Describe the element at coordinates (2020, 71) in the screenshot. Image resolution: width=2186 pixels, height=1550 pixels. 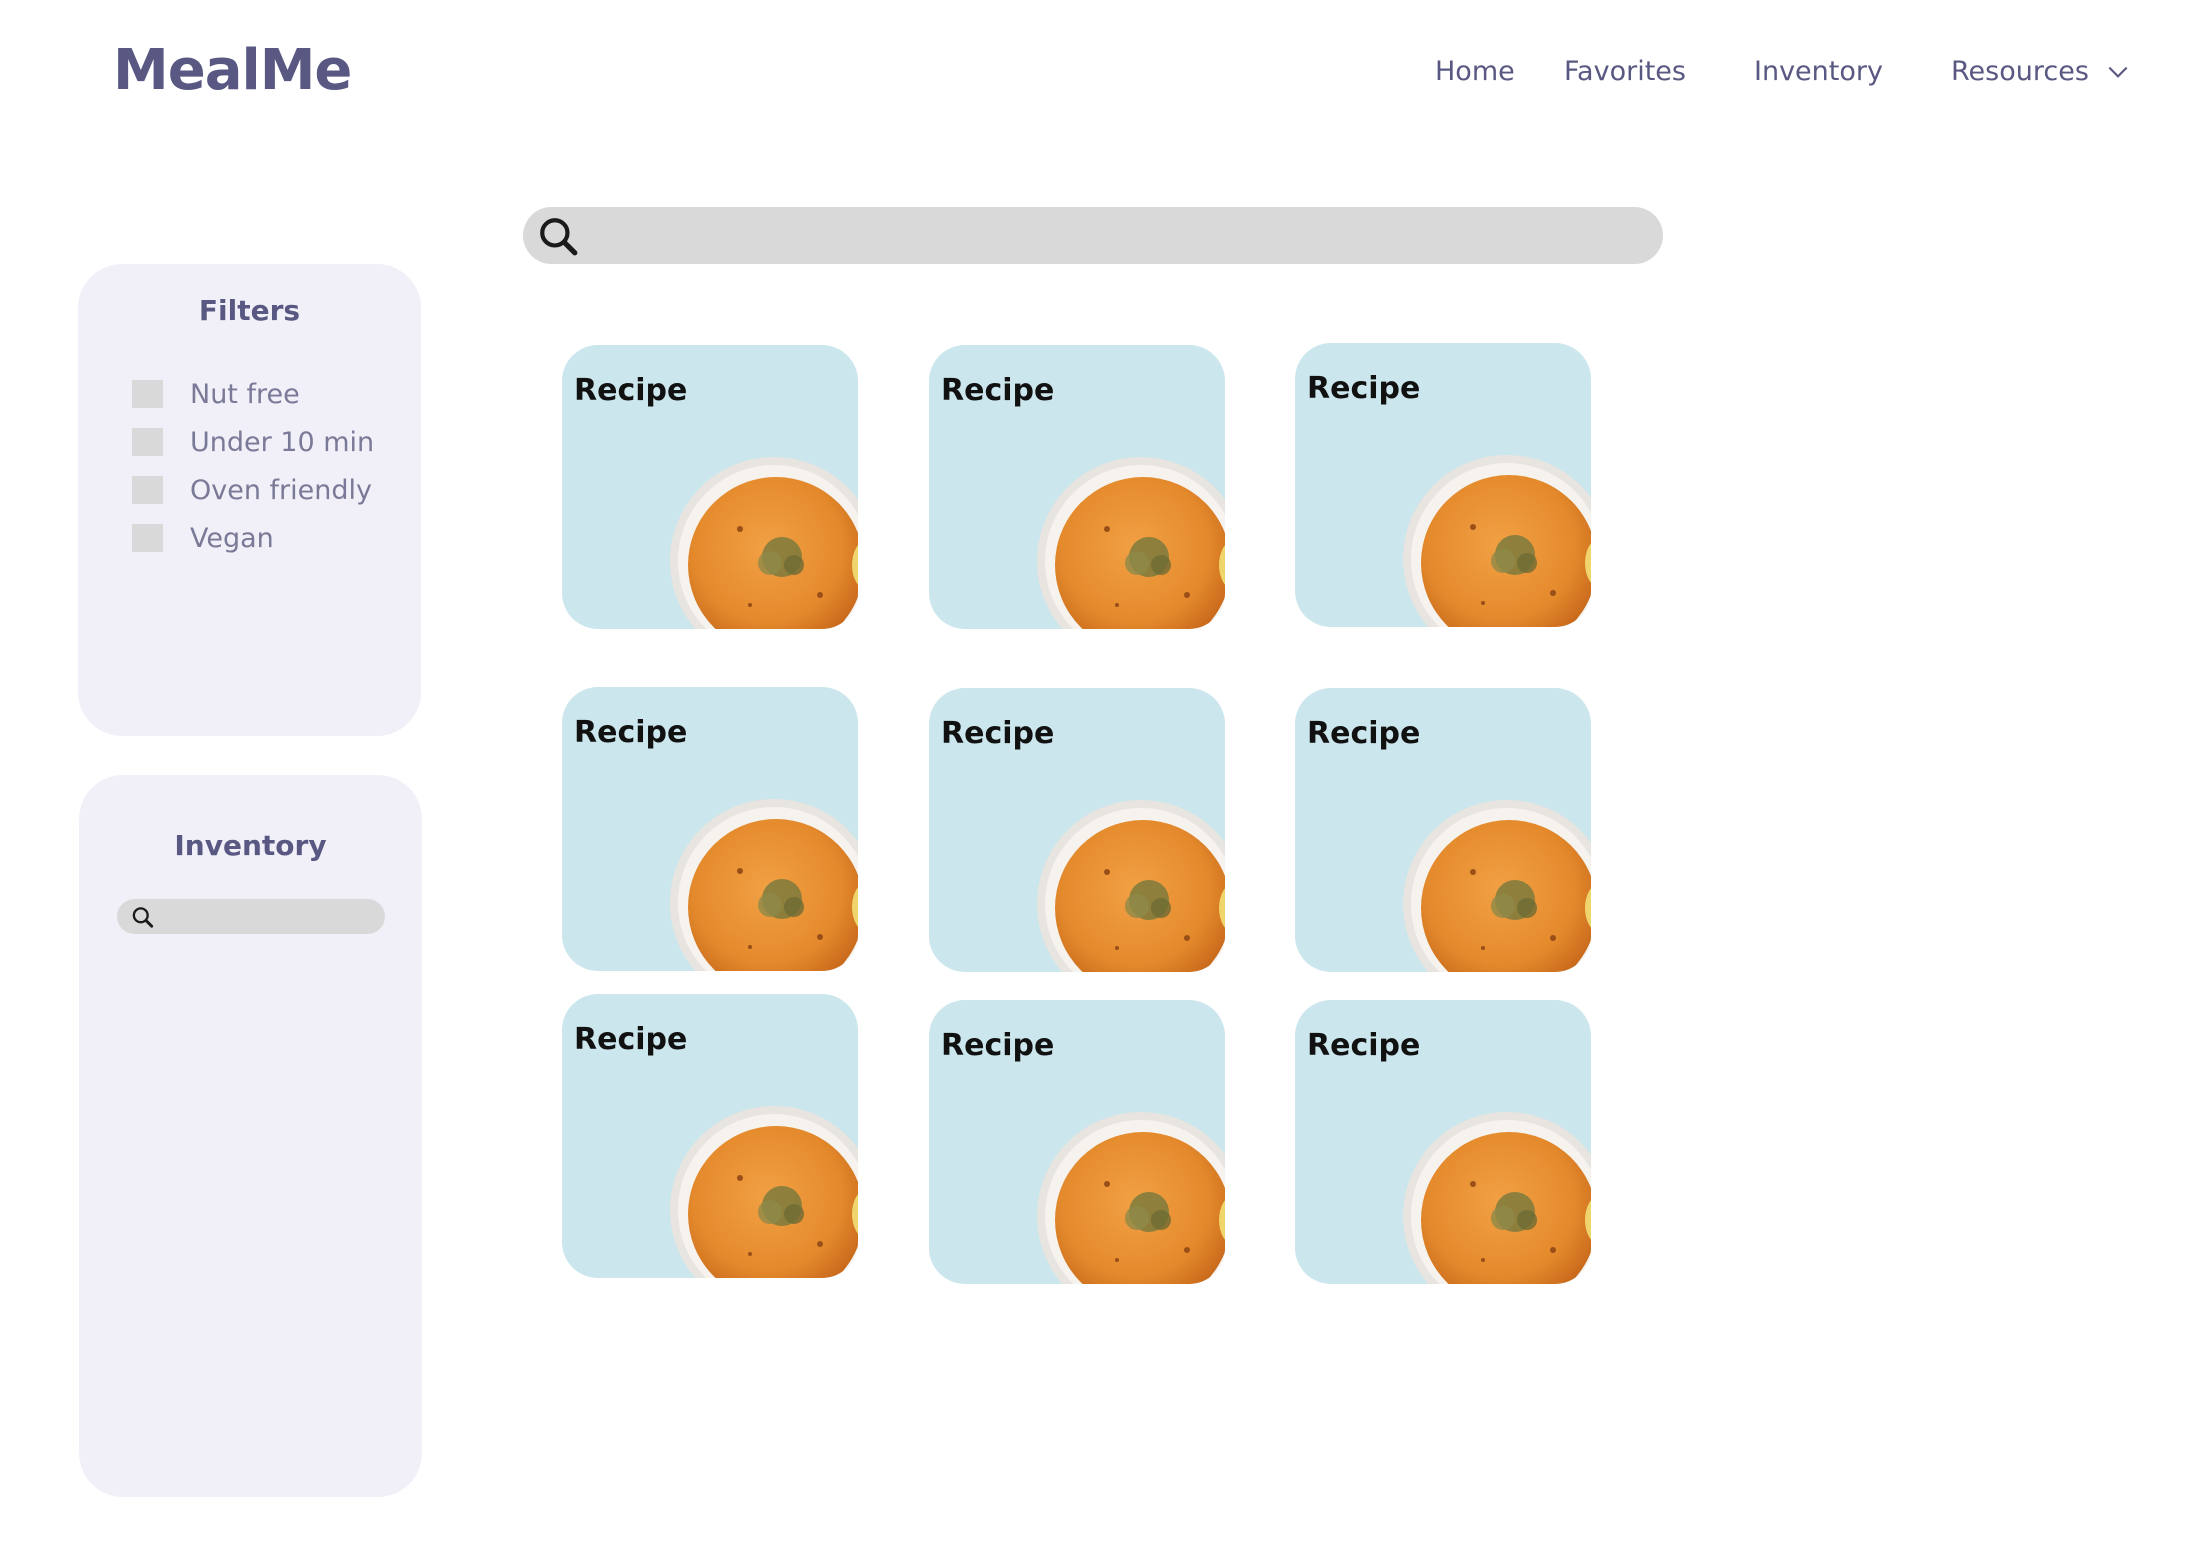
I see `nav-resources-label: Resources` at that location.